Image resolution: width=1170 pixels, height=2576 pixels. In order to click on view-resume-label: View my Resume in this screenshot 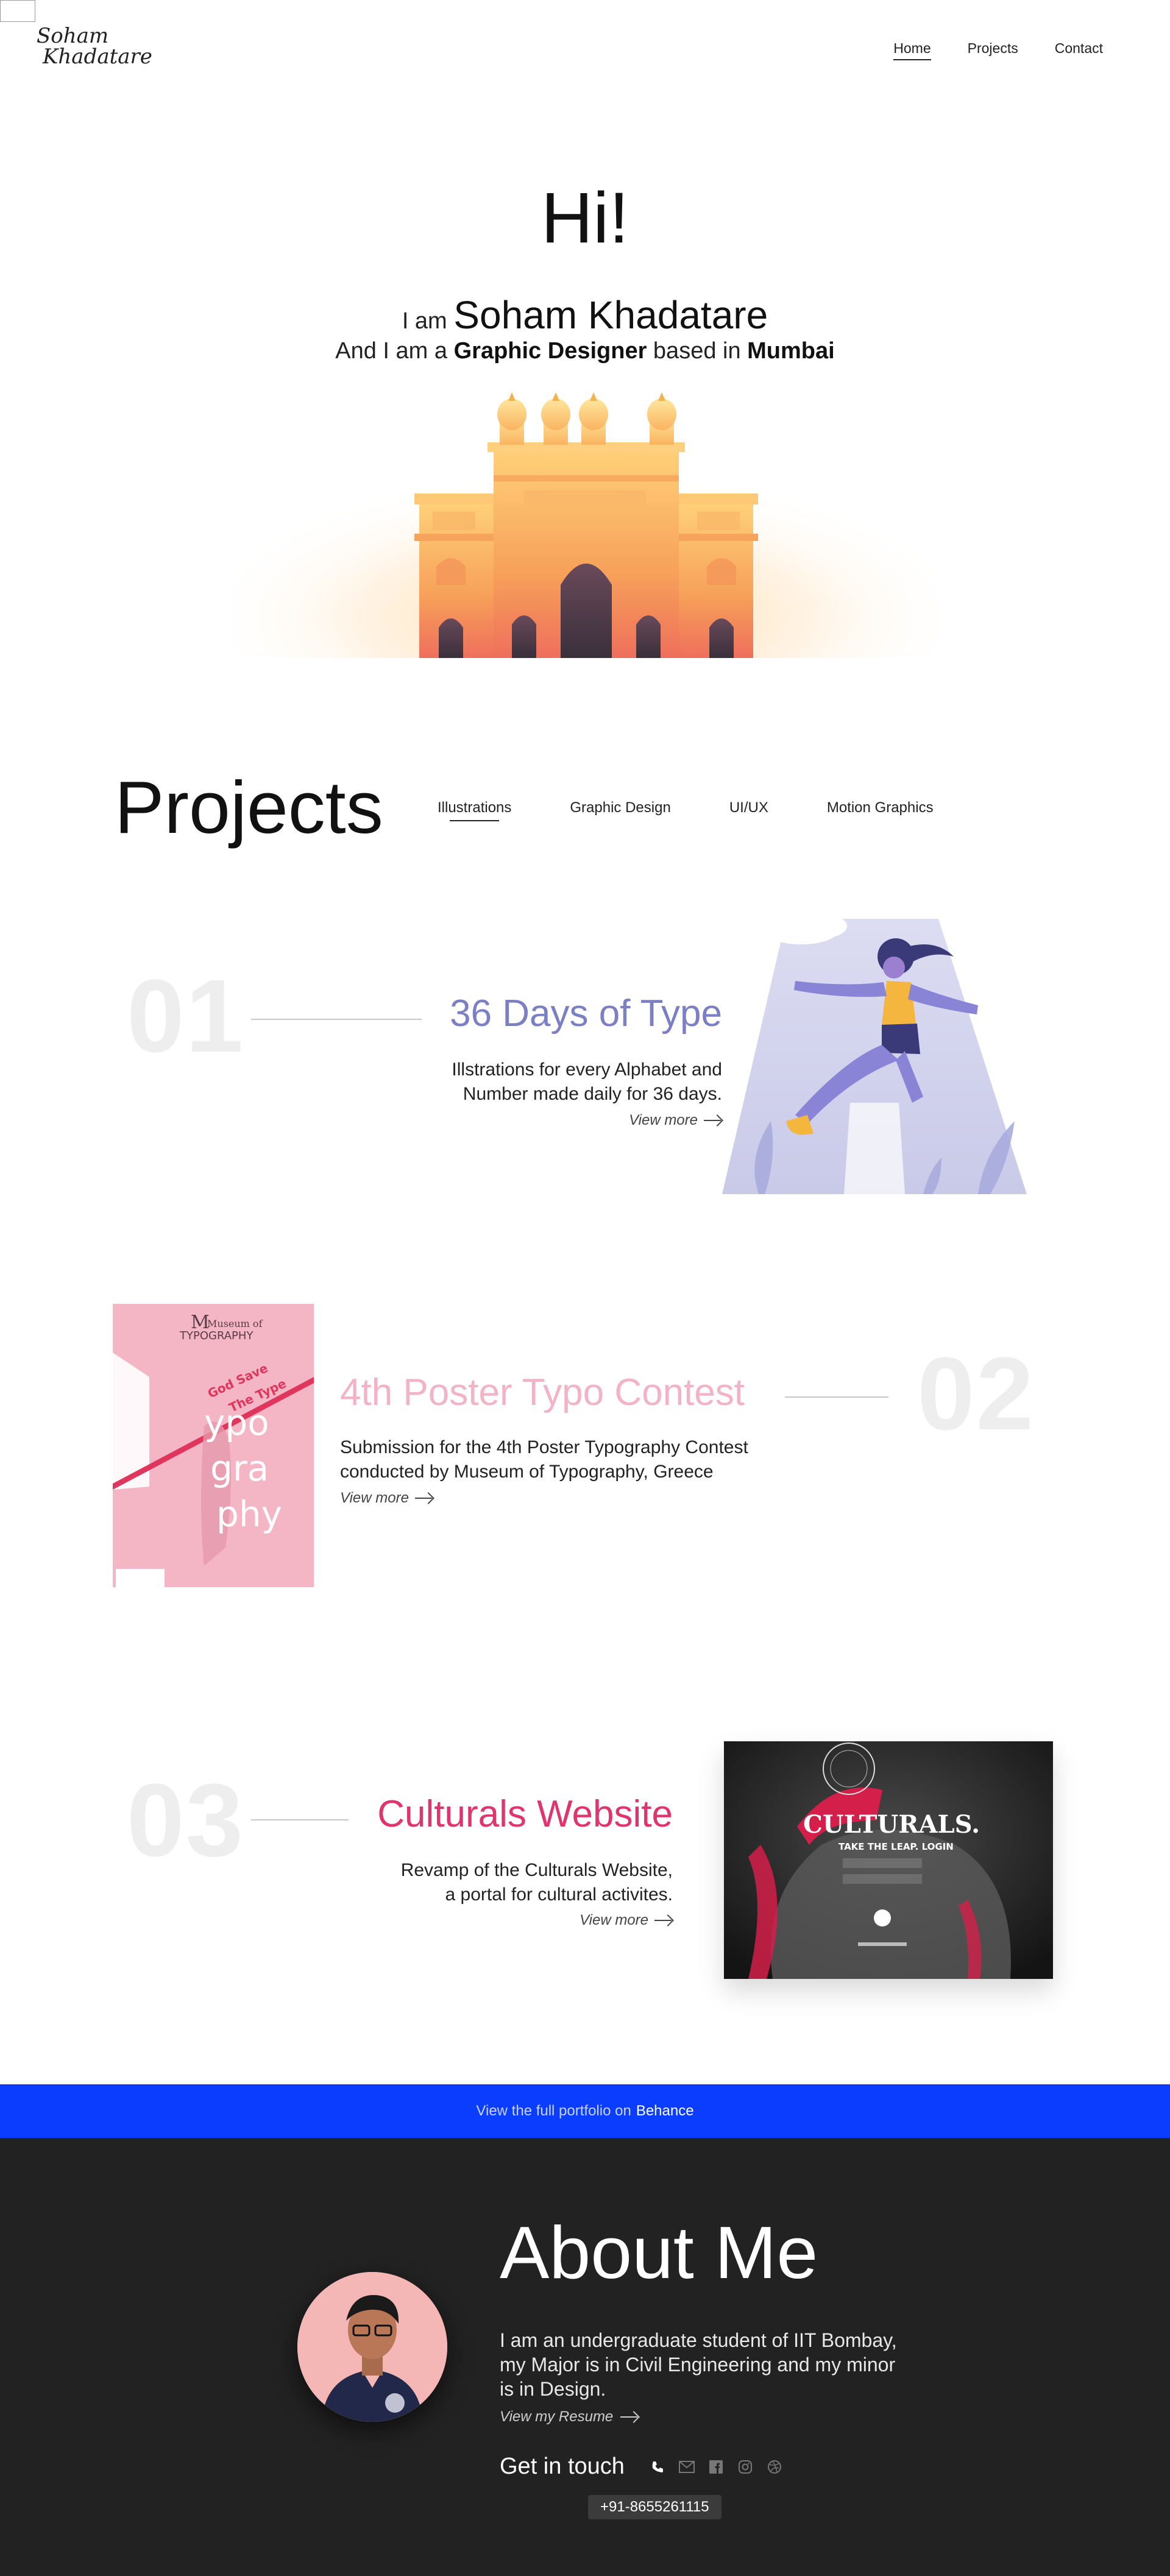, I will do `click(557, 2416)`.